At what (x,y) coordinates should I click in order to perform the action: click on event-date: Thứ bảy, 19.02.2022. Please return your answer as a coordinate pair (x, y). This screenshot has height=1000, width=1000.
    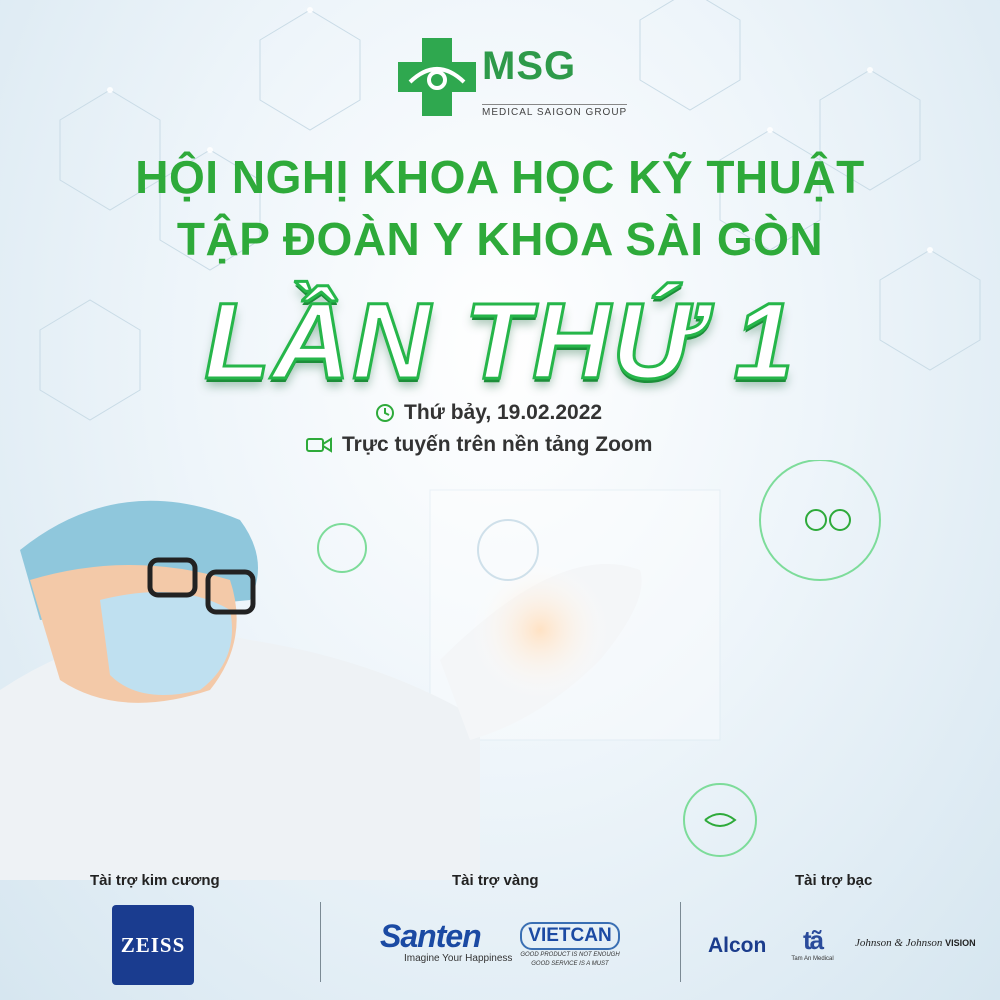
    Looking at the image, I should click on (488, 413).